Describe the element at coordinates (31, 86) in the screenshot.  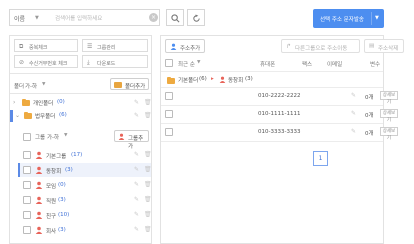
I see `folder-sort-select: 가-하` at that location.